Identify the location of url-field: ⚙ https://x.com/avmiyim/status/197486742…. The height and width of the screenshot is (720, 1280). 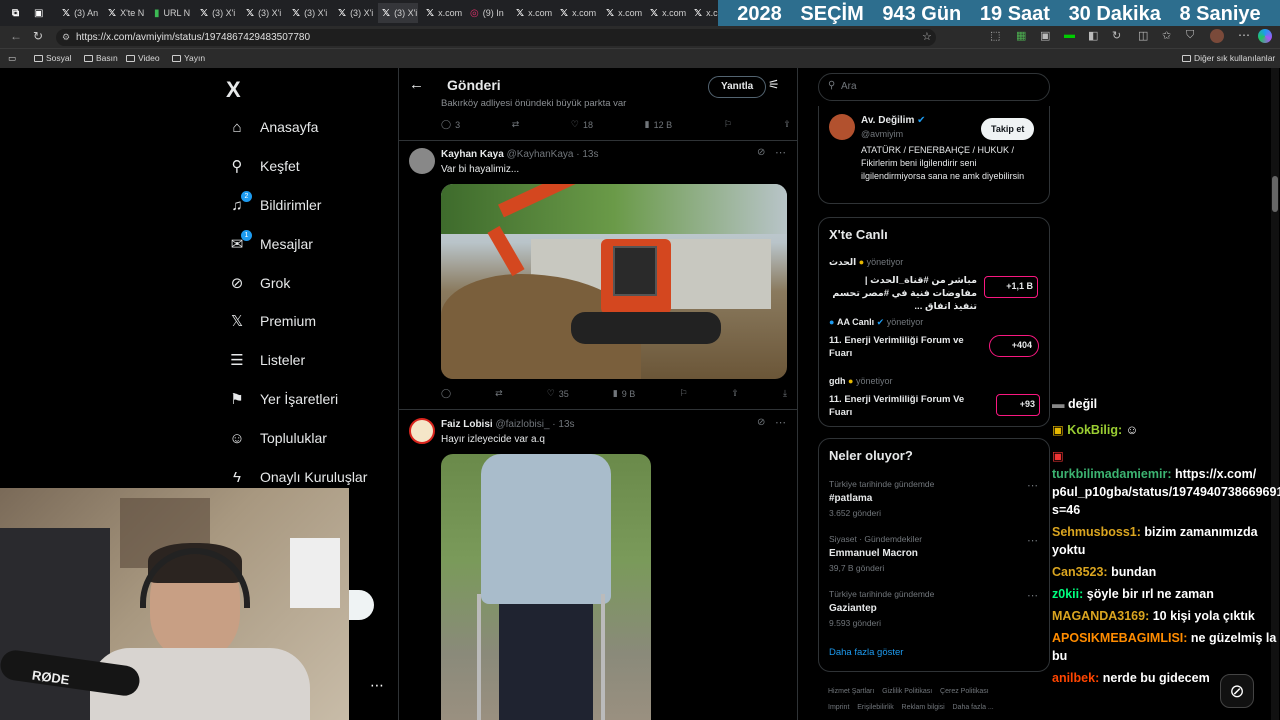
(496, 37).